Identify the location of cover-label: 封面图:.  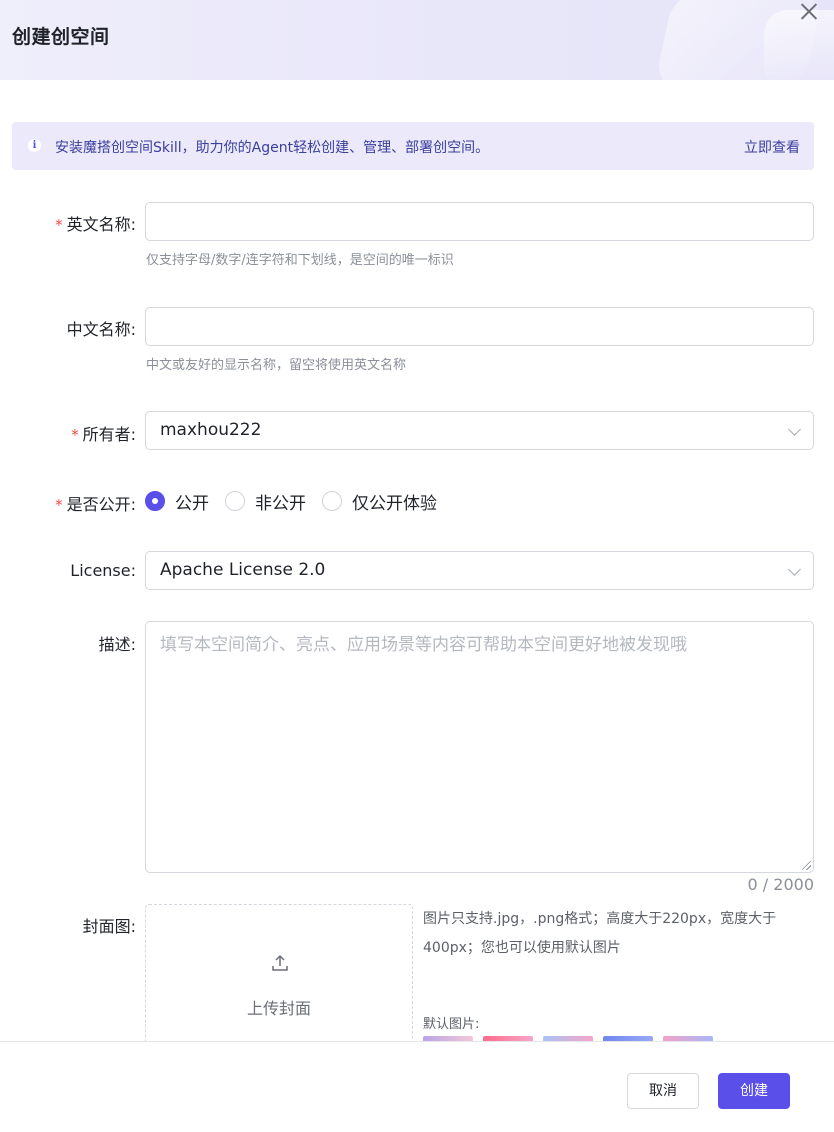
(109, 926).